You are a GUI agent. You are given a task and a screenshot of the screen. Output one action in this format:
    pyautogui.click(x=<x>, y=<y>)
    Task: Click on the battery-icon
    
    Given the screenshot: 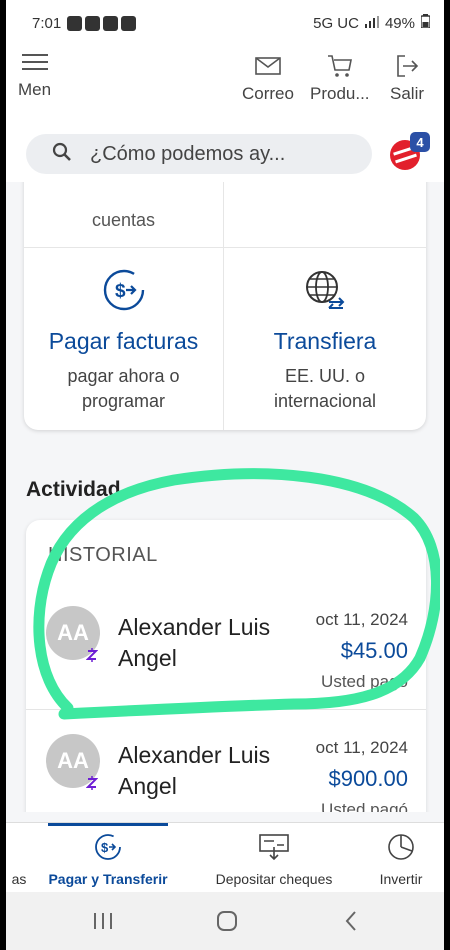 What is the action you would take?
    pyautogui.click(x=425, y=23)
    